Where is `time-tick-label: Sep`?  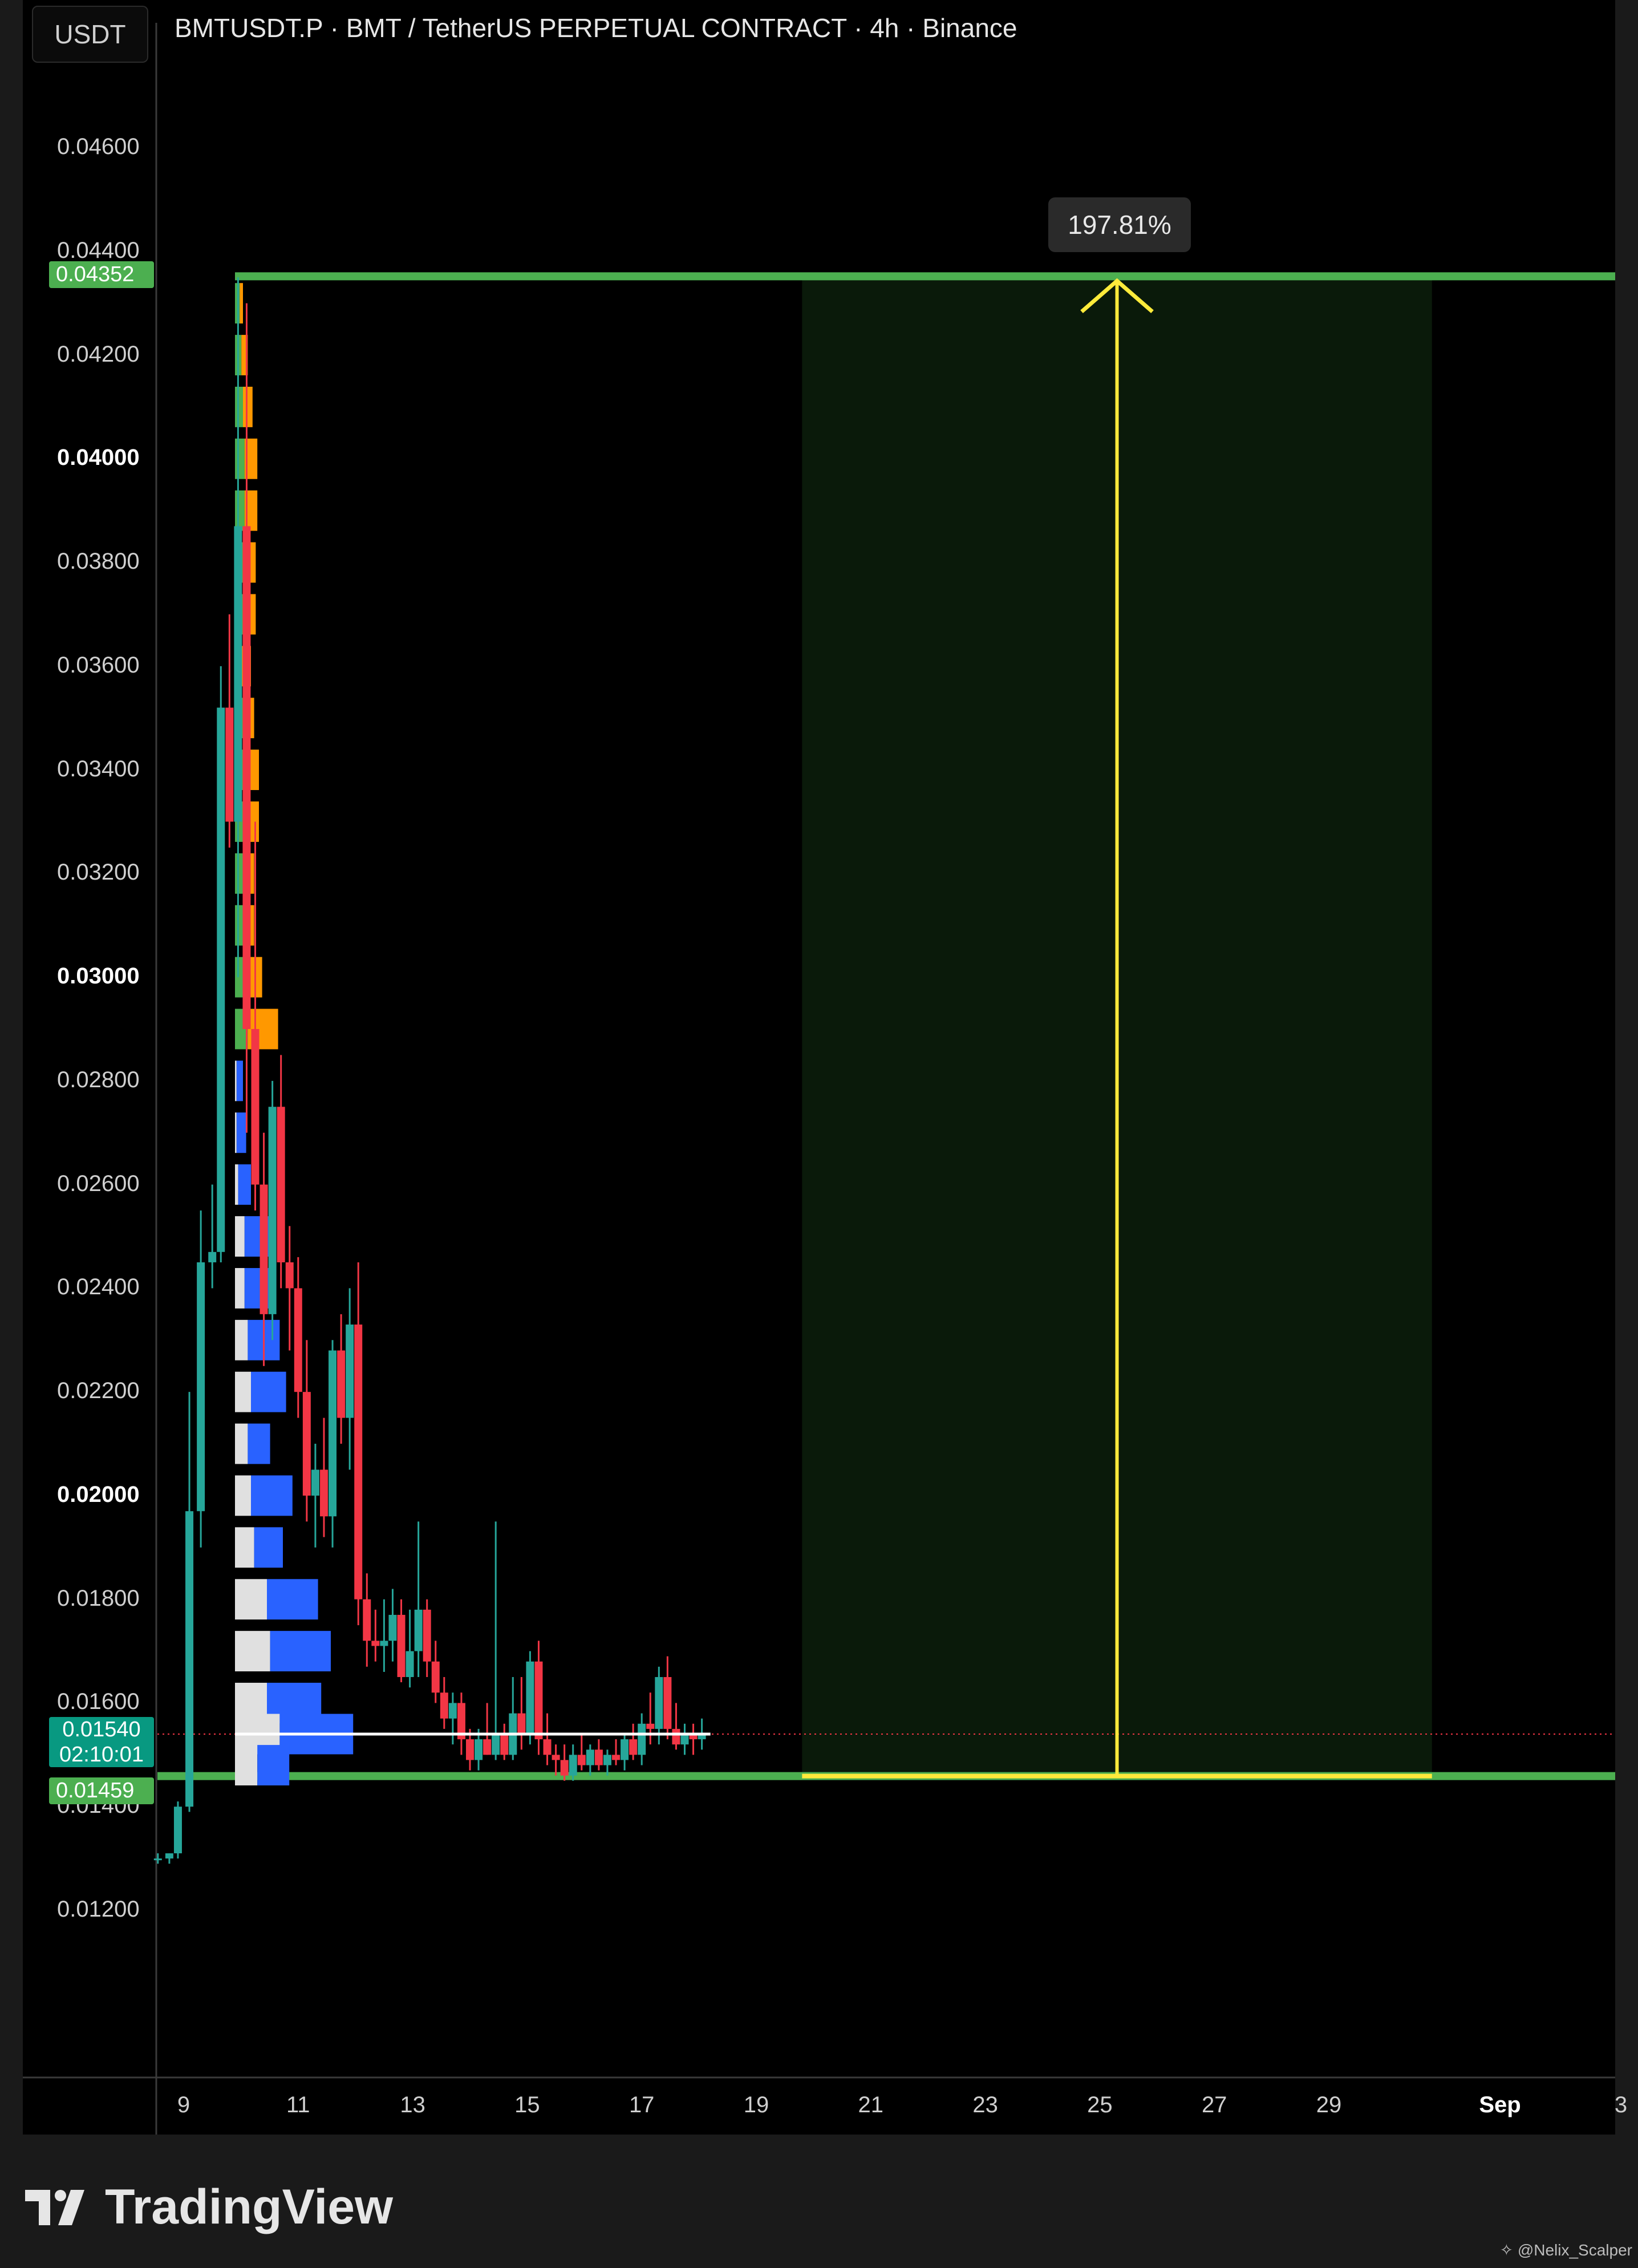
time-tick-label: Sep is located at coordinates (1500, 2104).